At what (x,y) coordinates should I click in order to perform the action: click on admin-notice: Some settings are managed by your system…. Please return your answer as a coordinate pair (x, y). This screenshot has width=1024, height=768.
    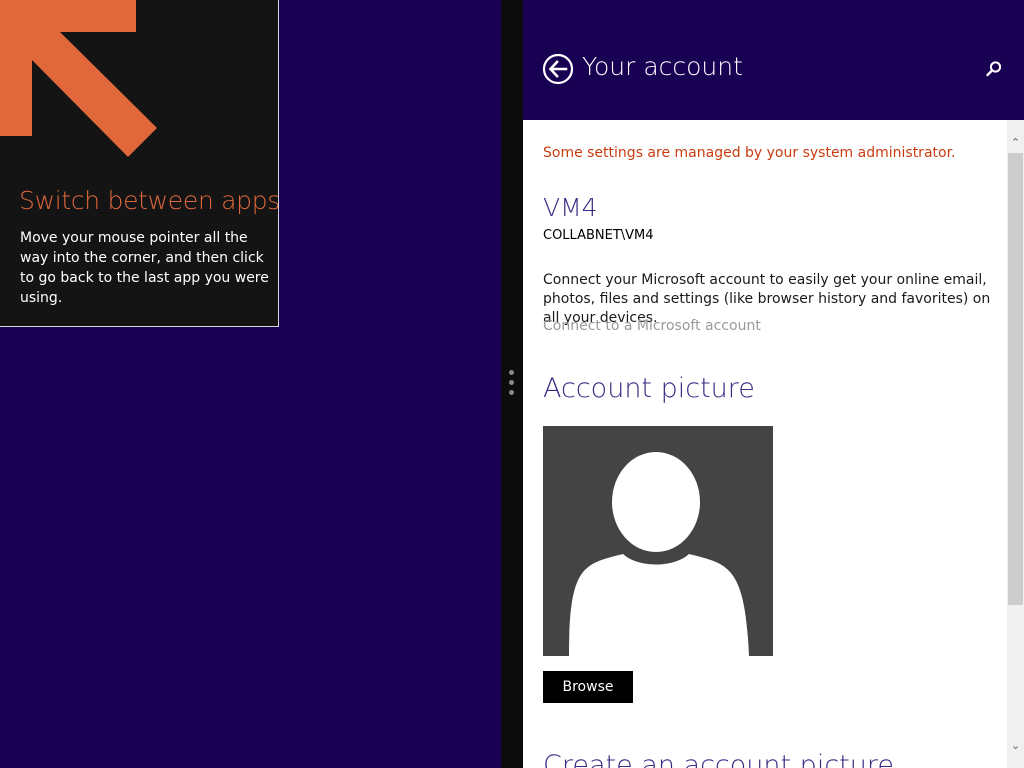
    Looking at the image, I should click on (749, 153).